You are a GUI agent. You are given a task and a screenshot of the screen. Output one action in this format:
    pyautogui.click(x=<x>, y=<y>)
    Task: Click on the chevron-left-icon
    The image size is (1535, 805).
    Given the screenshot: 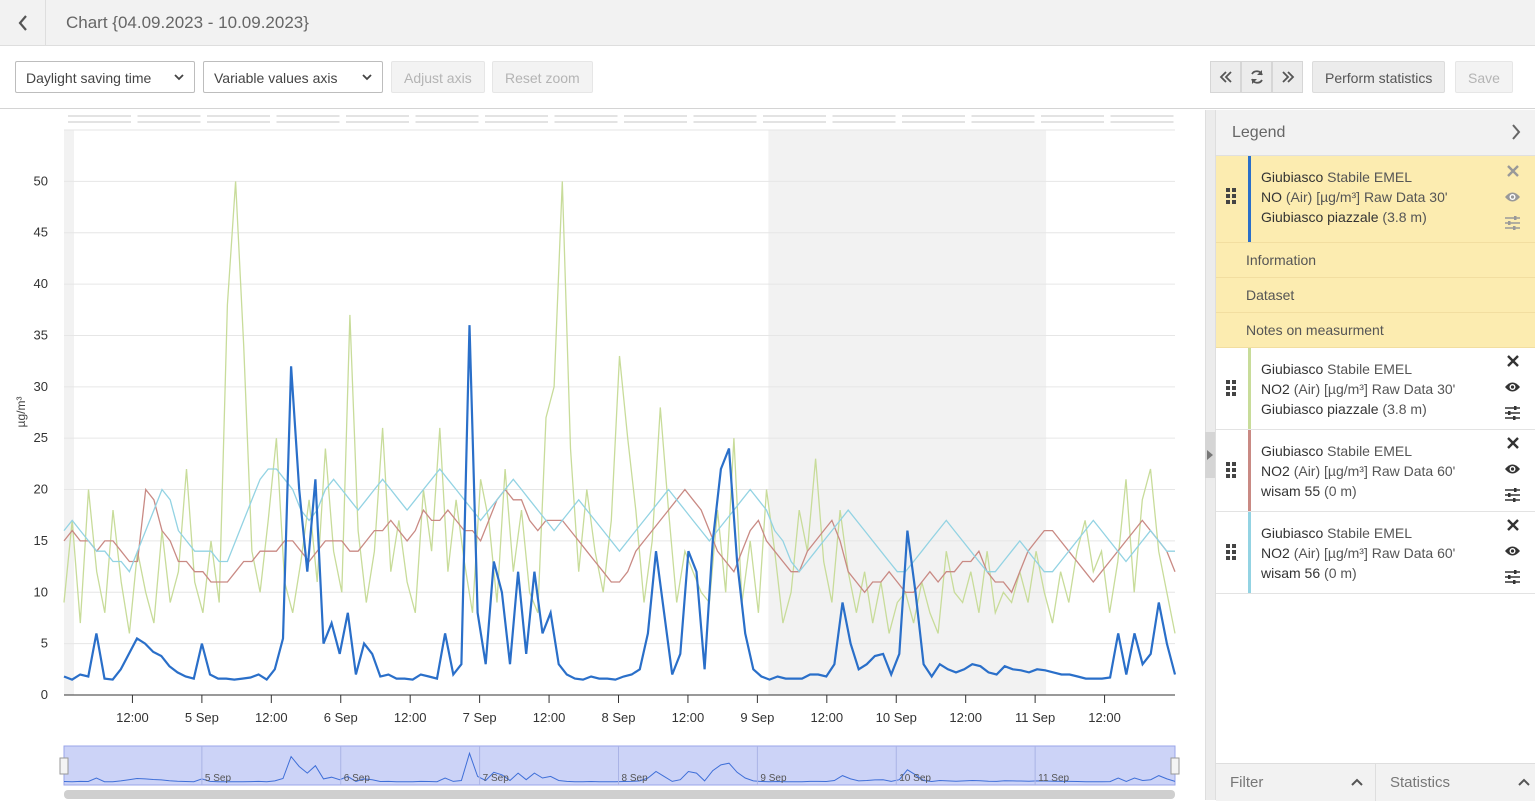 What is the action you would take?
    pyautogui.click(x=22, y=23)
    